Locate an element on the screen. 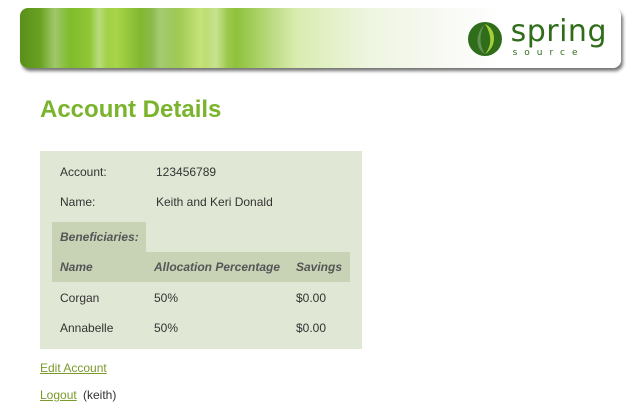 The height and width of the screenshot is (417, 635). beneficiary-name: Annabelle is located at coordinates (87, 328).